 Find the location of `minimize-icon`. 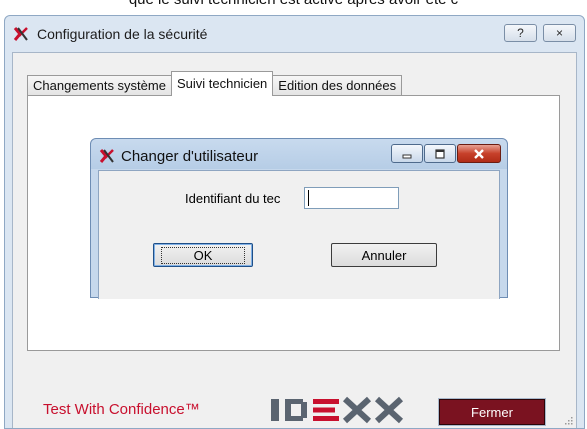

minimize-icon is located at coordinates (407, 156).